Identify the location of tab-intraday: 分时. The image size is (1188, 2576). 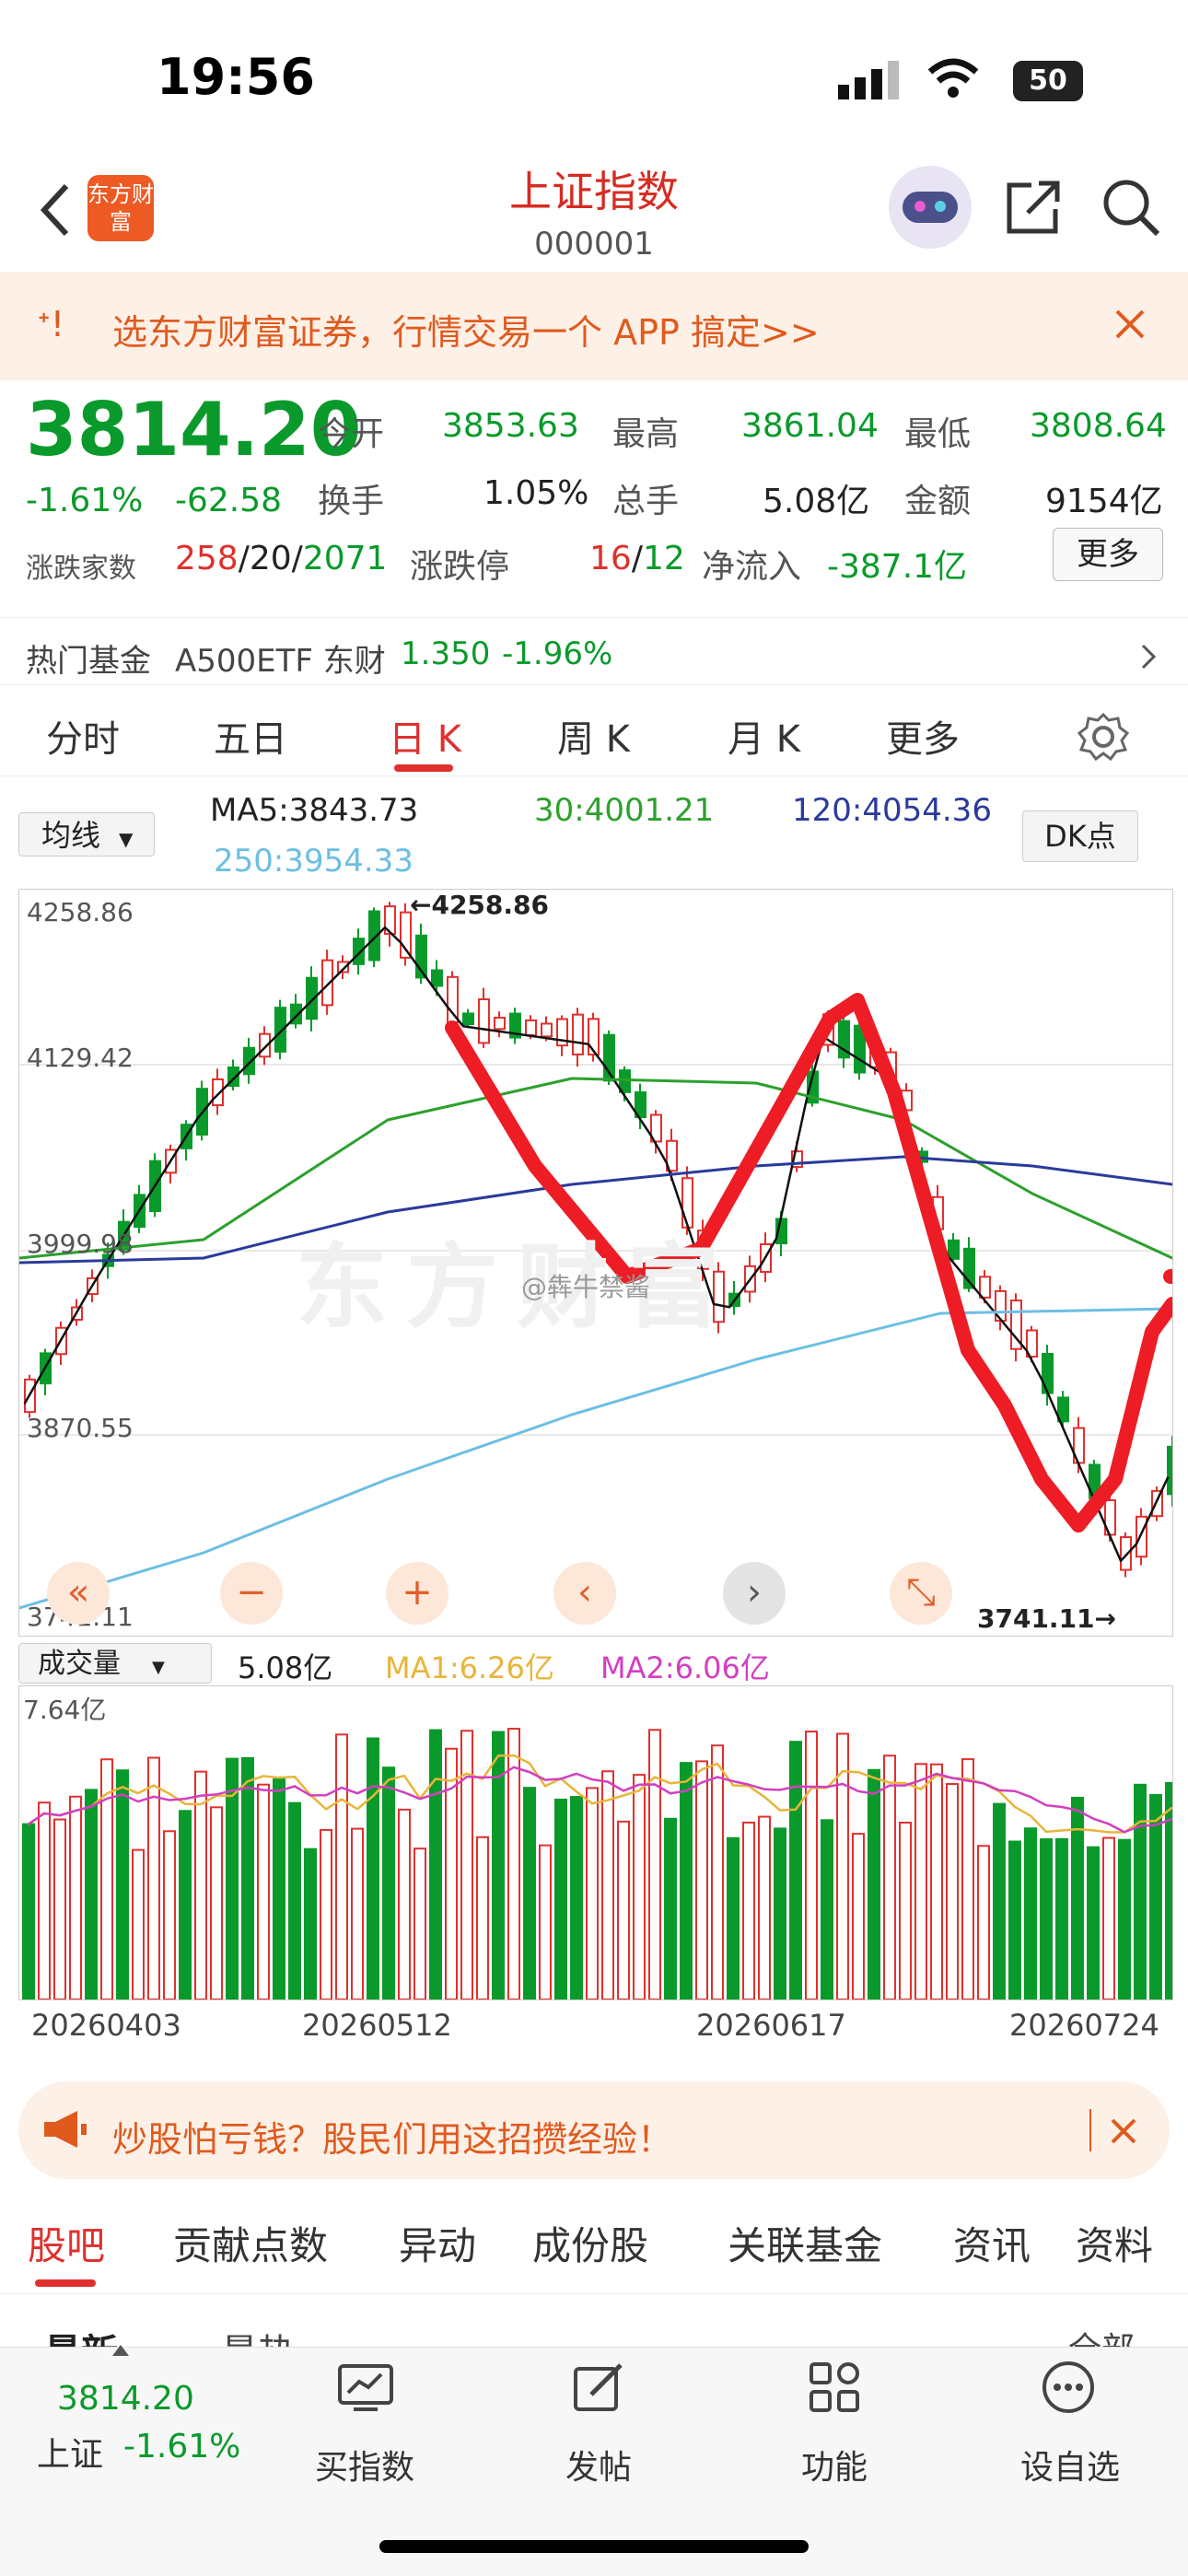
(83, 736).